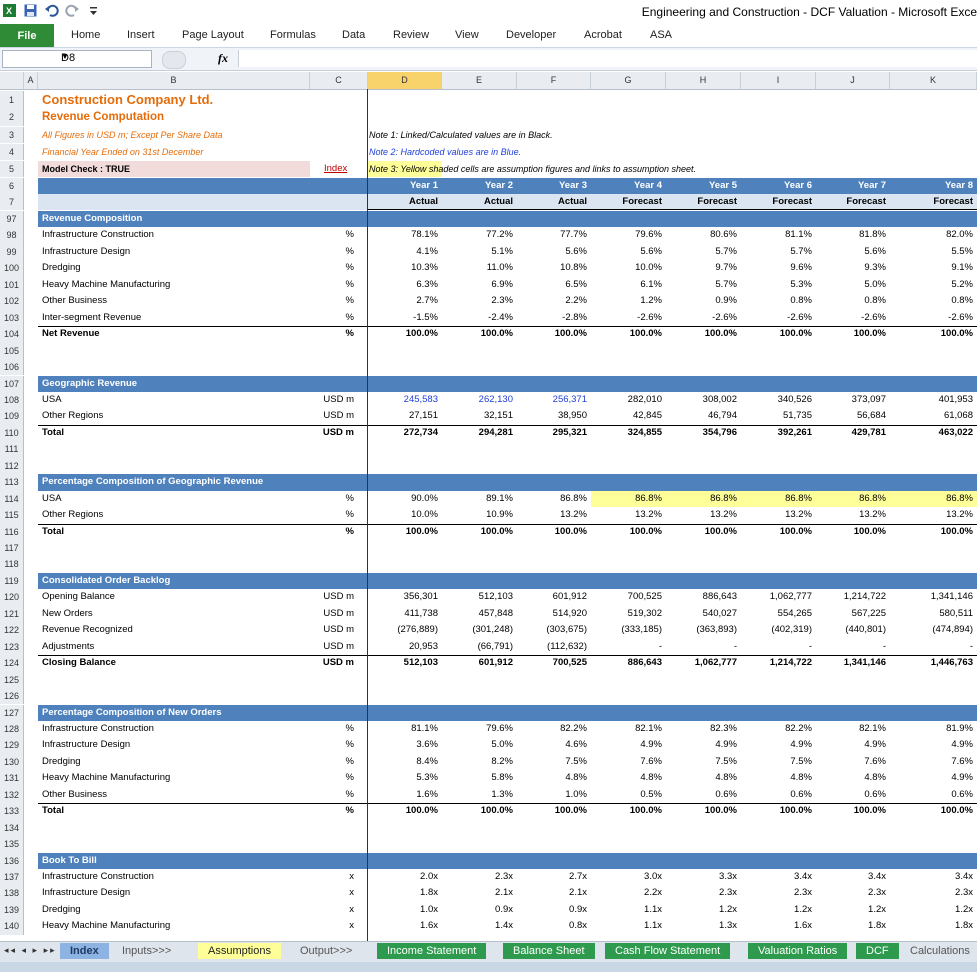 The height and width of the screenshot is (972, 977). What do you see at coordinates (554, 647) in the screenshot?
I see `value-cell: (112,632)` at bounding box center [554, 647].